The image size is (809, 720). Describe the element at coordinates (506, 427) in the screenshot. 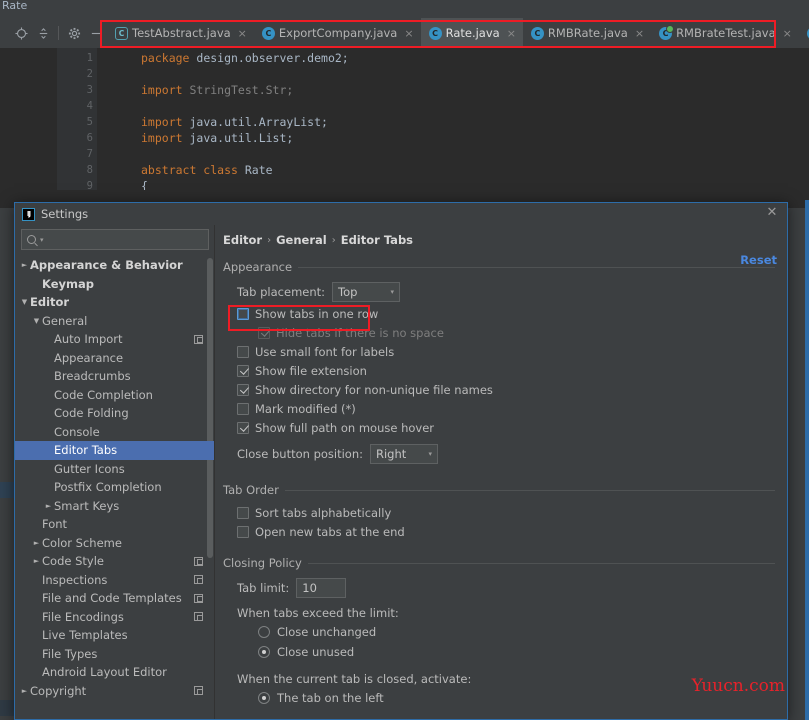

I see `checkbox-show-full-path-on-mouse-hover: Show full path on mouse hover` at that location.